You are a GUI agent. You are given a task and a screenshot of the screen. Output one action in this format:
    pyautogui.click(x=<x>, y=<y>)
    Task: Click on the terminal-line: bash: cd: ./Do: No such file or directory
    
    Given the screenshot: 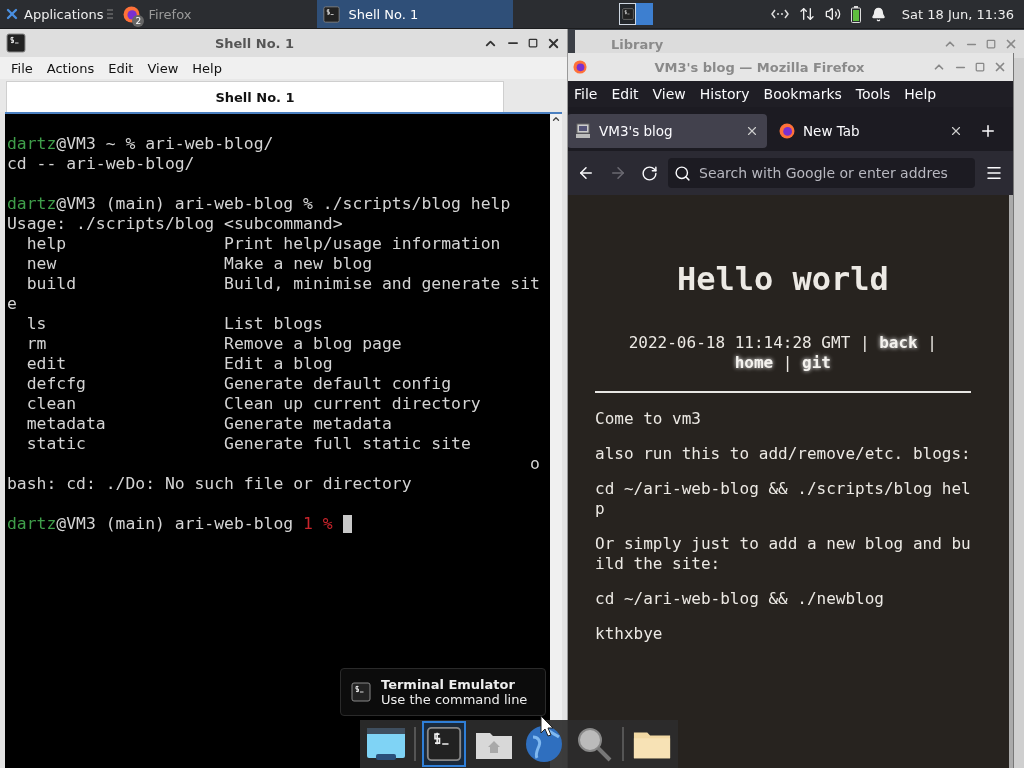 What is the action you would take?
    pyautogui.click(x=209, y=484)
    